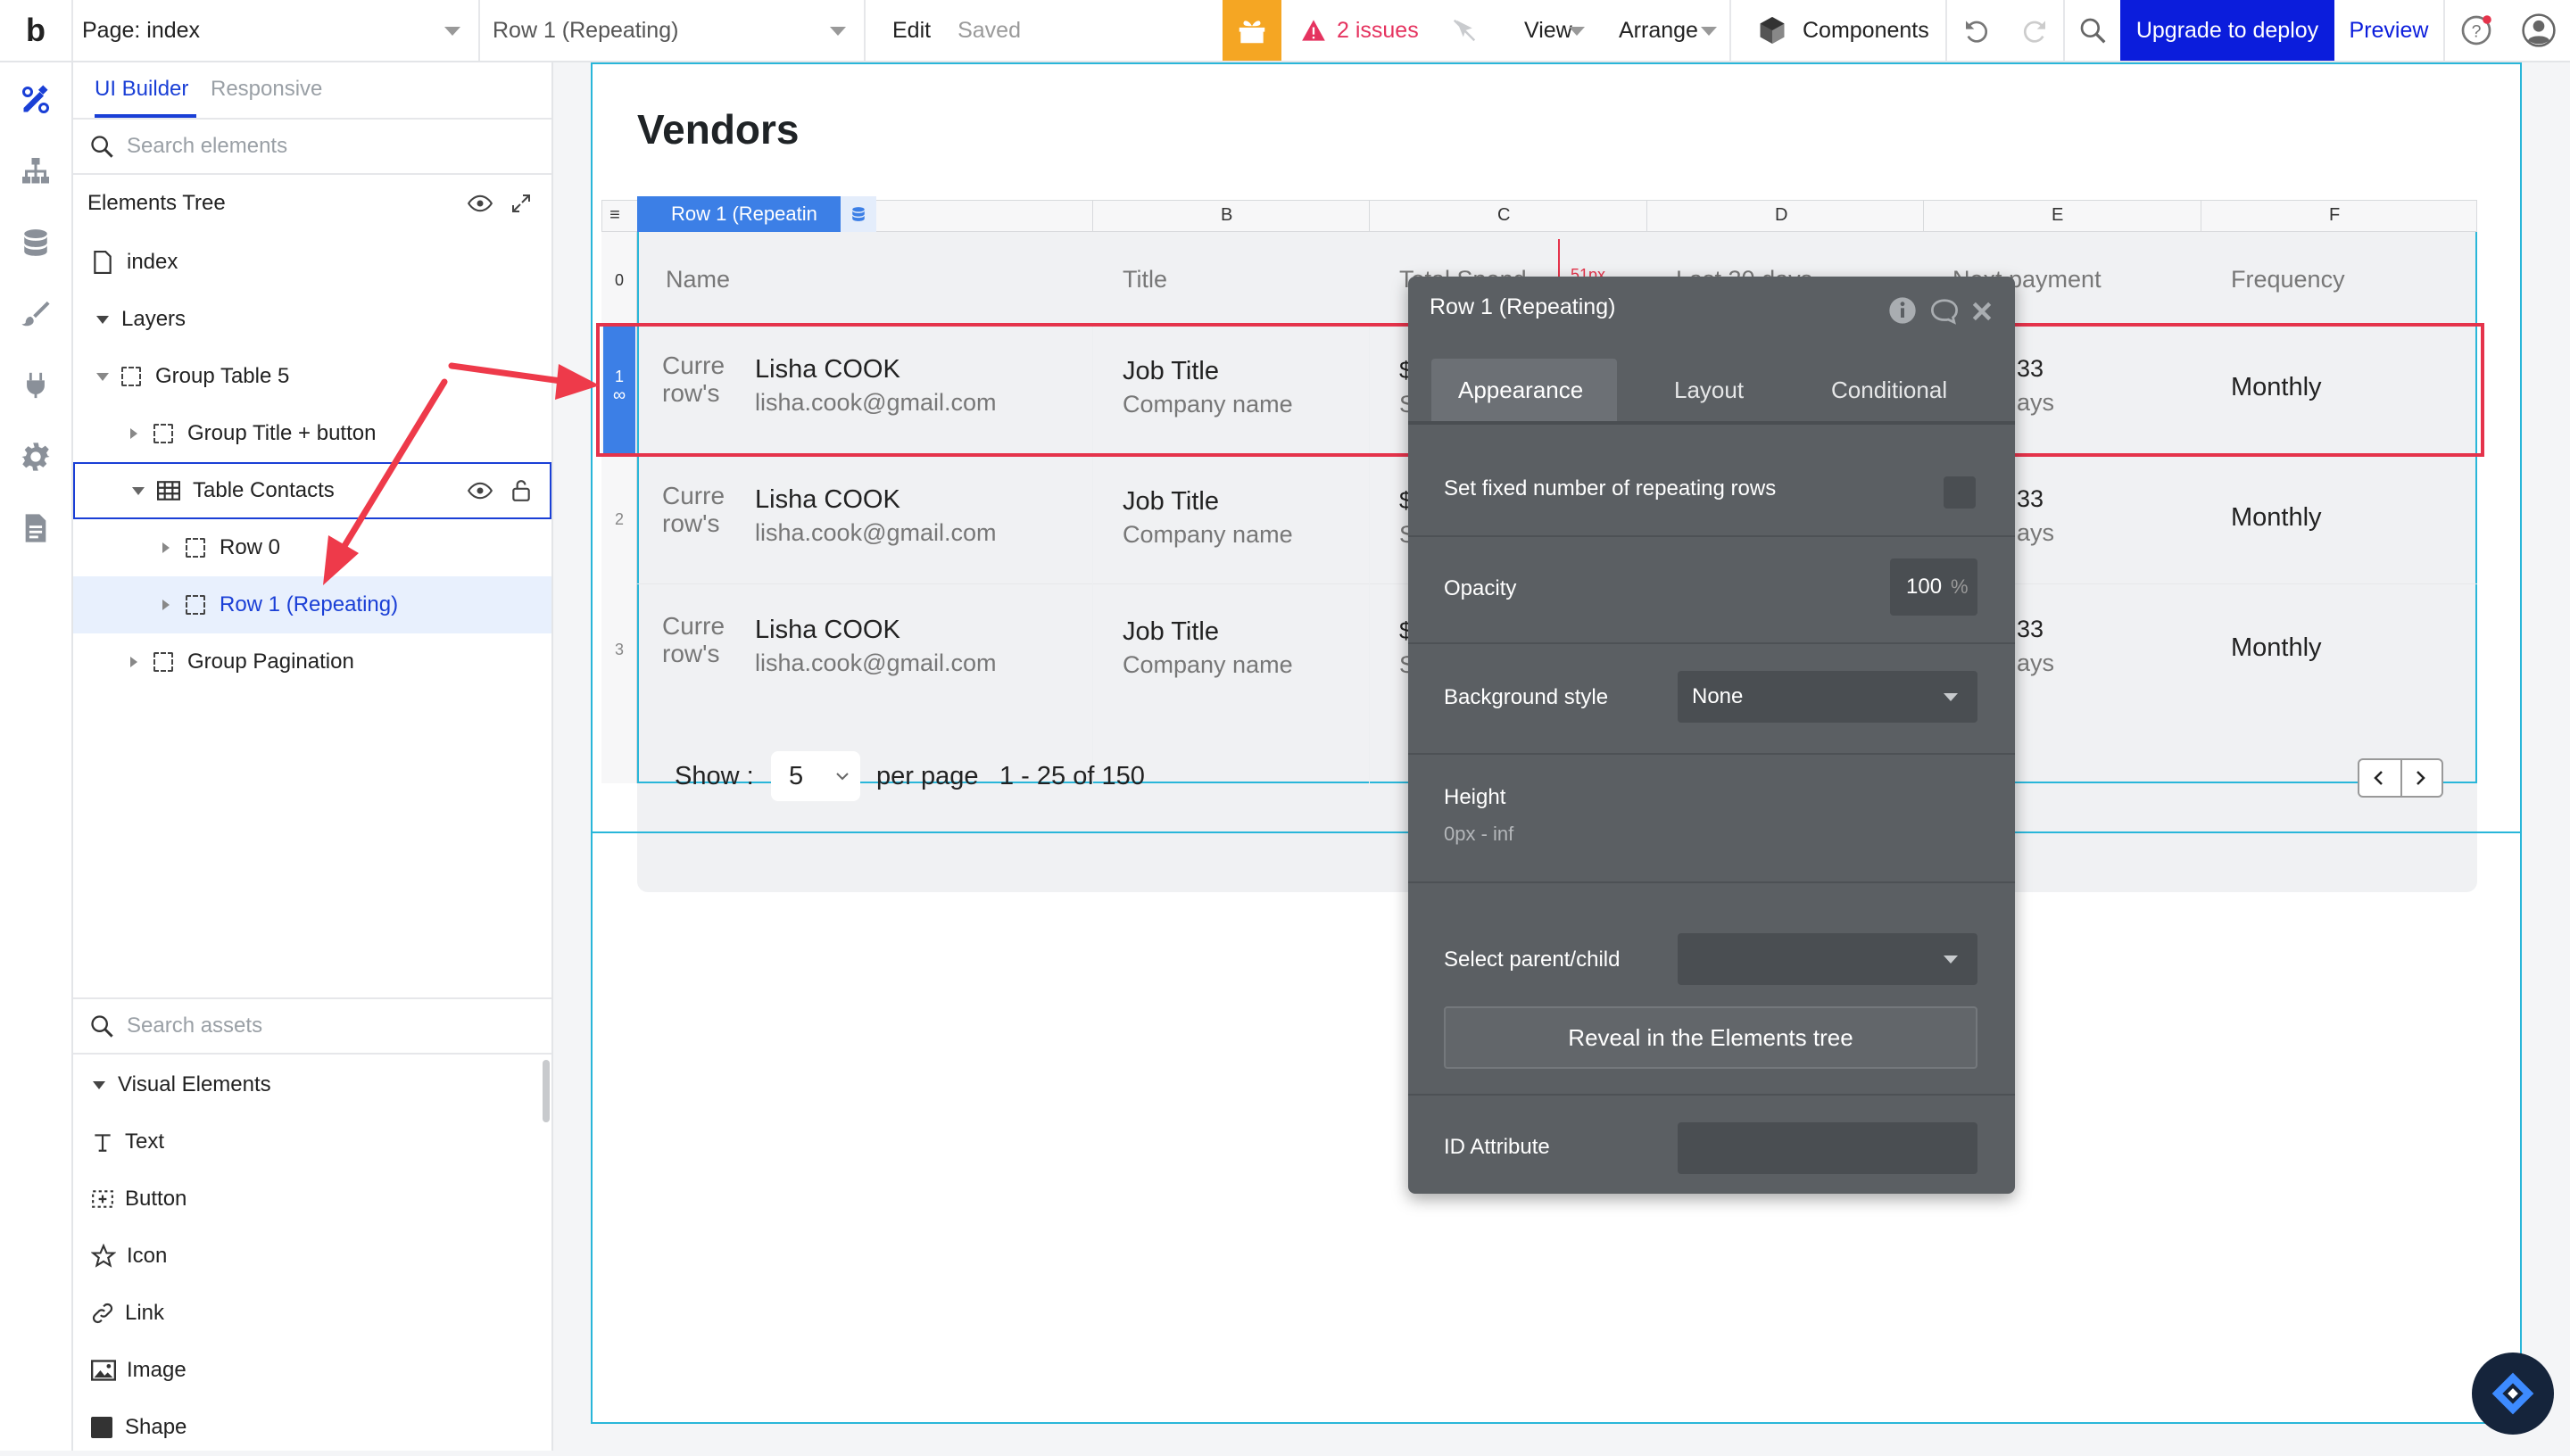 Image resolution: width=2570 pixels, height=1456 pixels. I want to click on arrow-to-row, so click(524, 381).